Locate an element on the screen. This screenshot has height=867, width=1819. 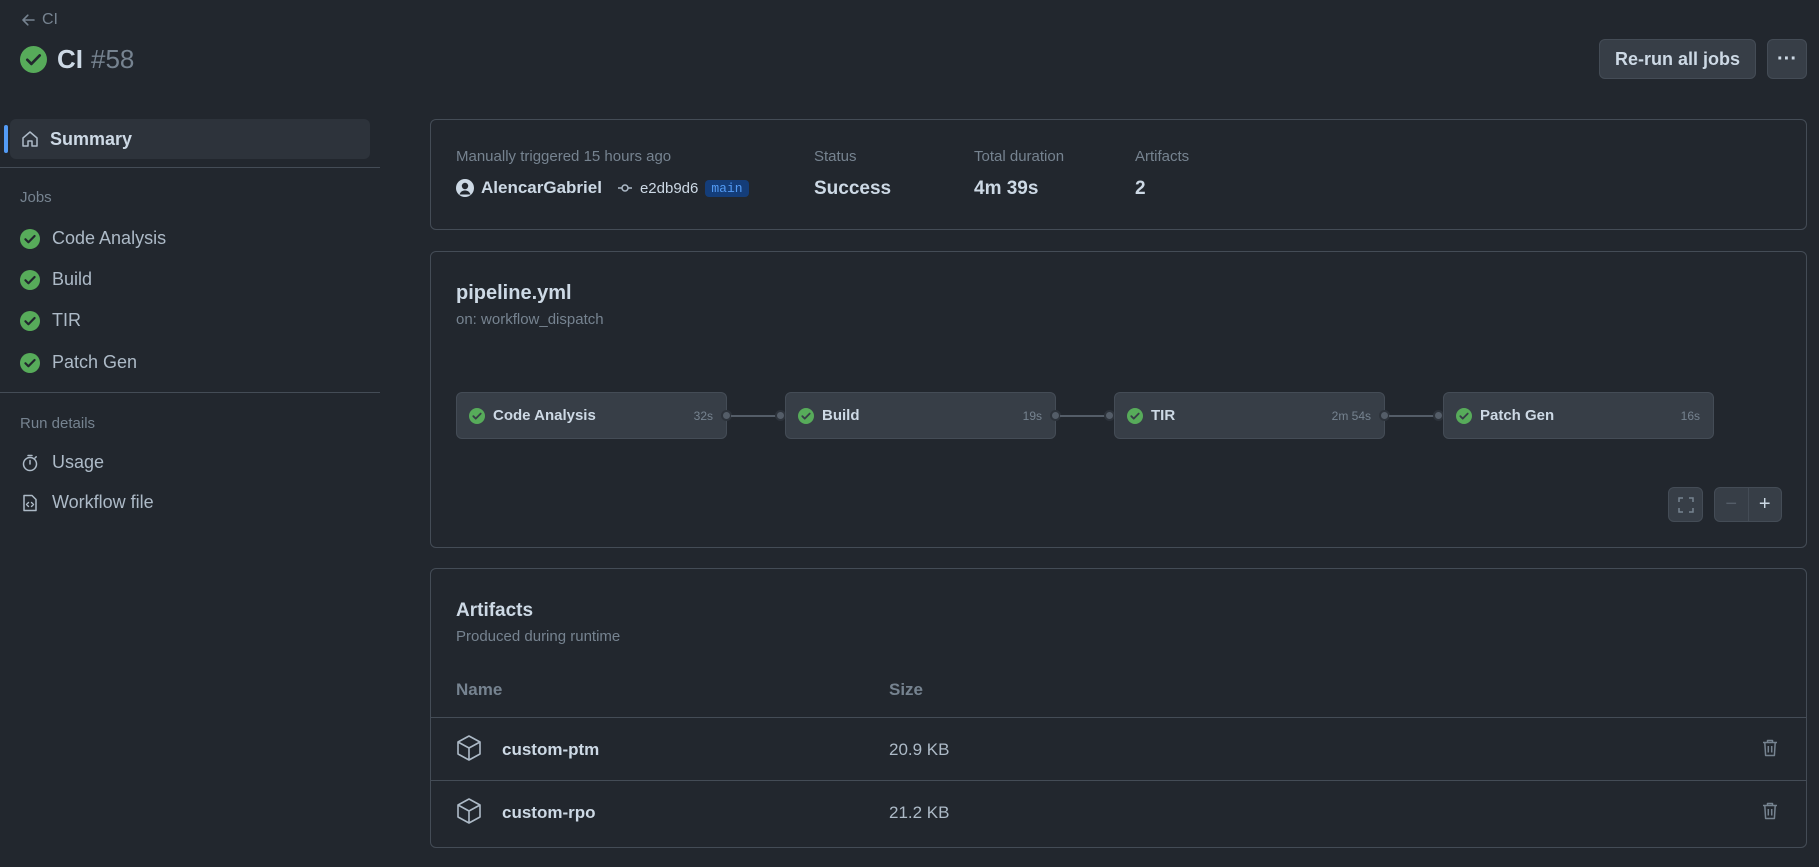
sidebar-item-label: TIR is located at coordinates (66, 320).